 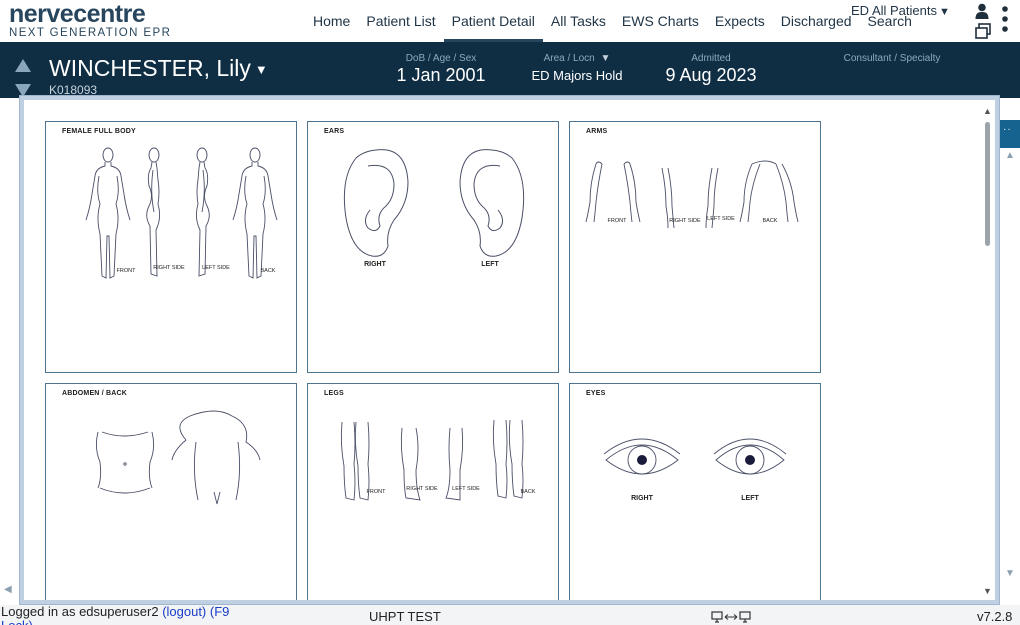 I want to click on background-scroll-up-icon: ▲, so click(x=1010, y=155).